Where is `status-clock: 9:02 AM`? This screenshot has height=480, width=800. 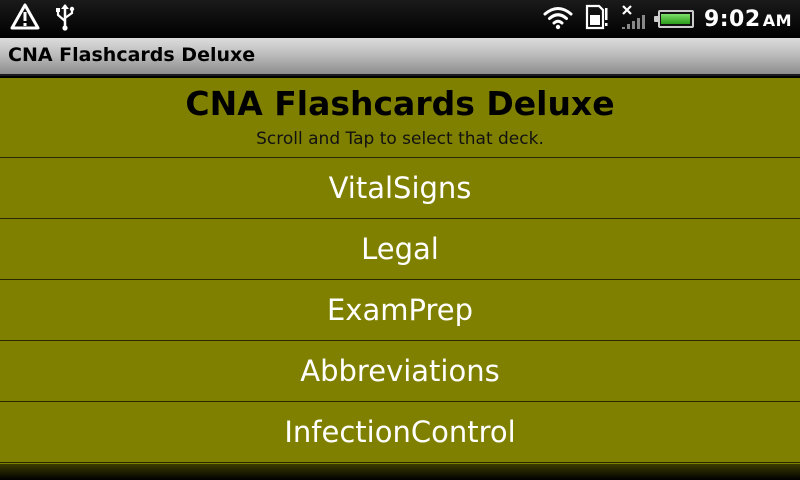 status-clock: 9:02 AM is located at coordinates (748, 19).